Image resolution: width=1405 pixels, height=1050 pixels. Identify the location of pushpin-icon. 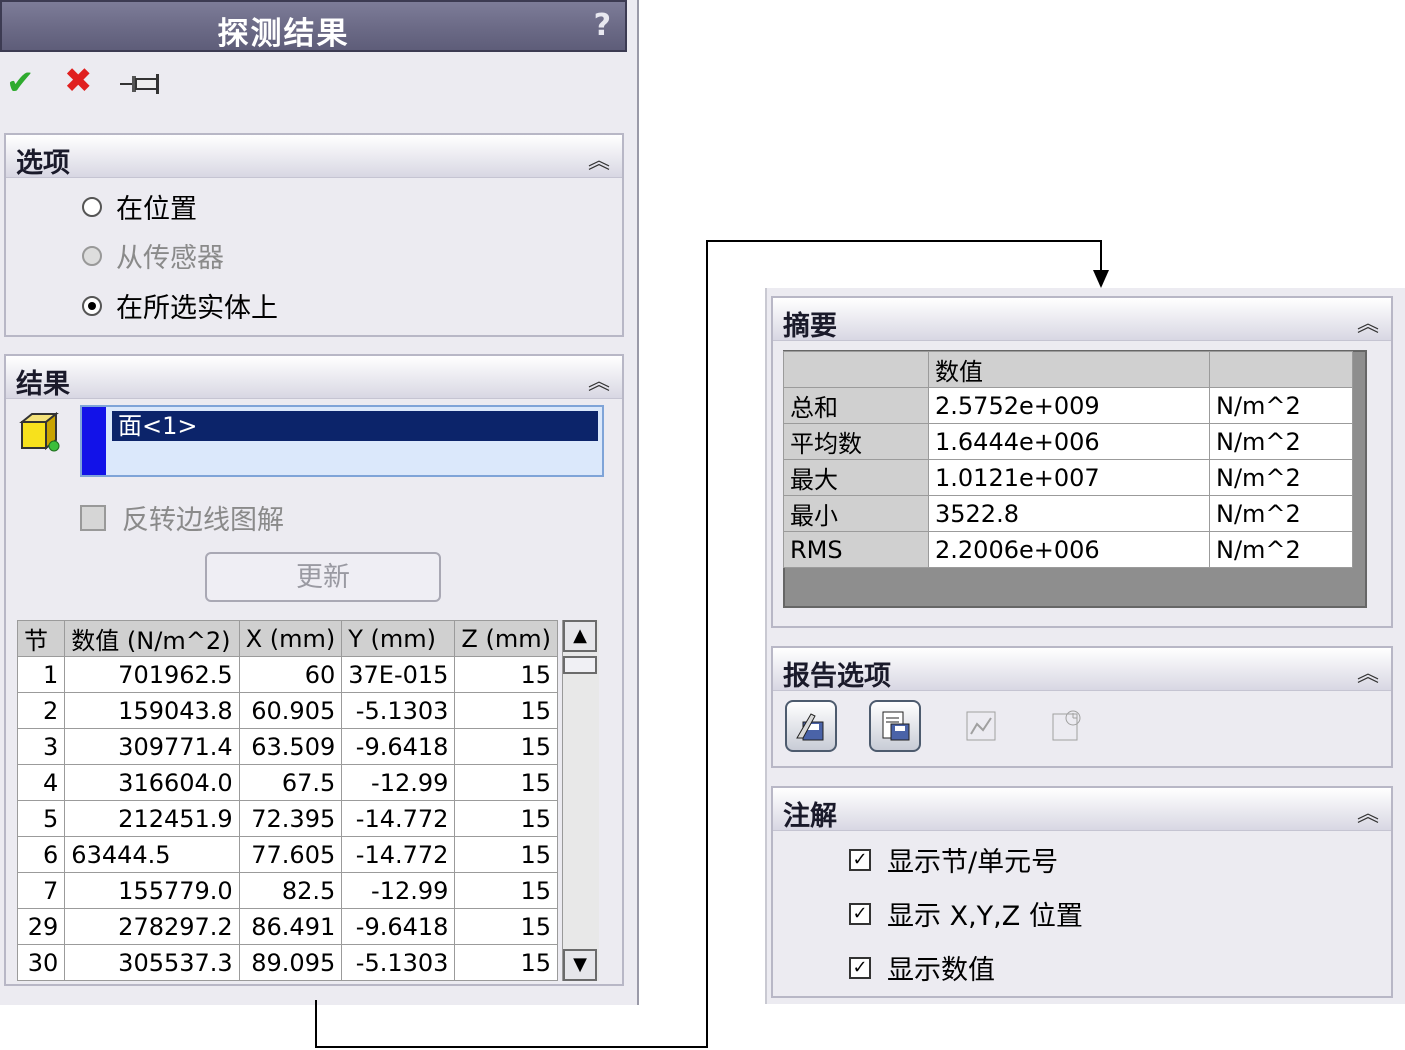
(140, 84).